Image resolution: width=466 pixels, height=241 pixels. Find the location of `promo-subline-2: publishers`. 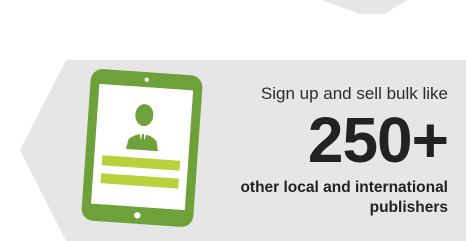

promo-subline-2: publishers is located at coordinates (408, 207).